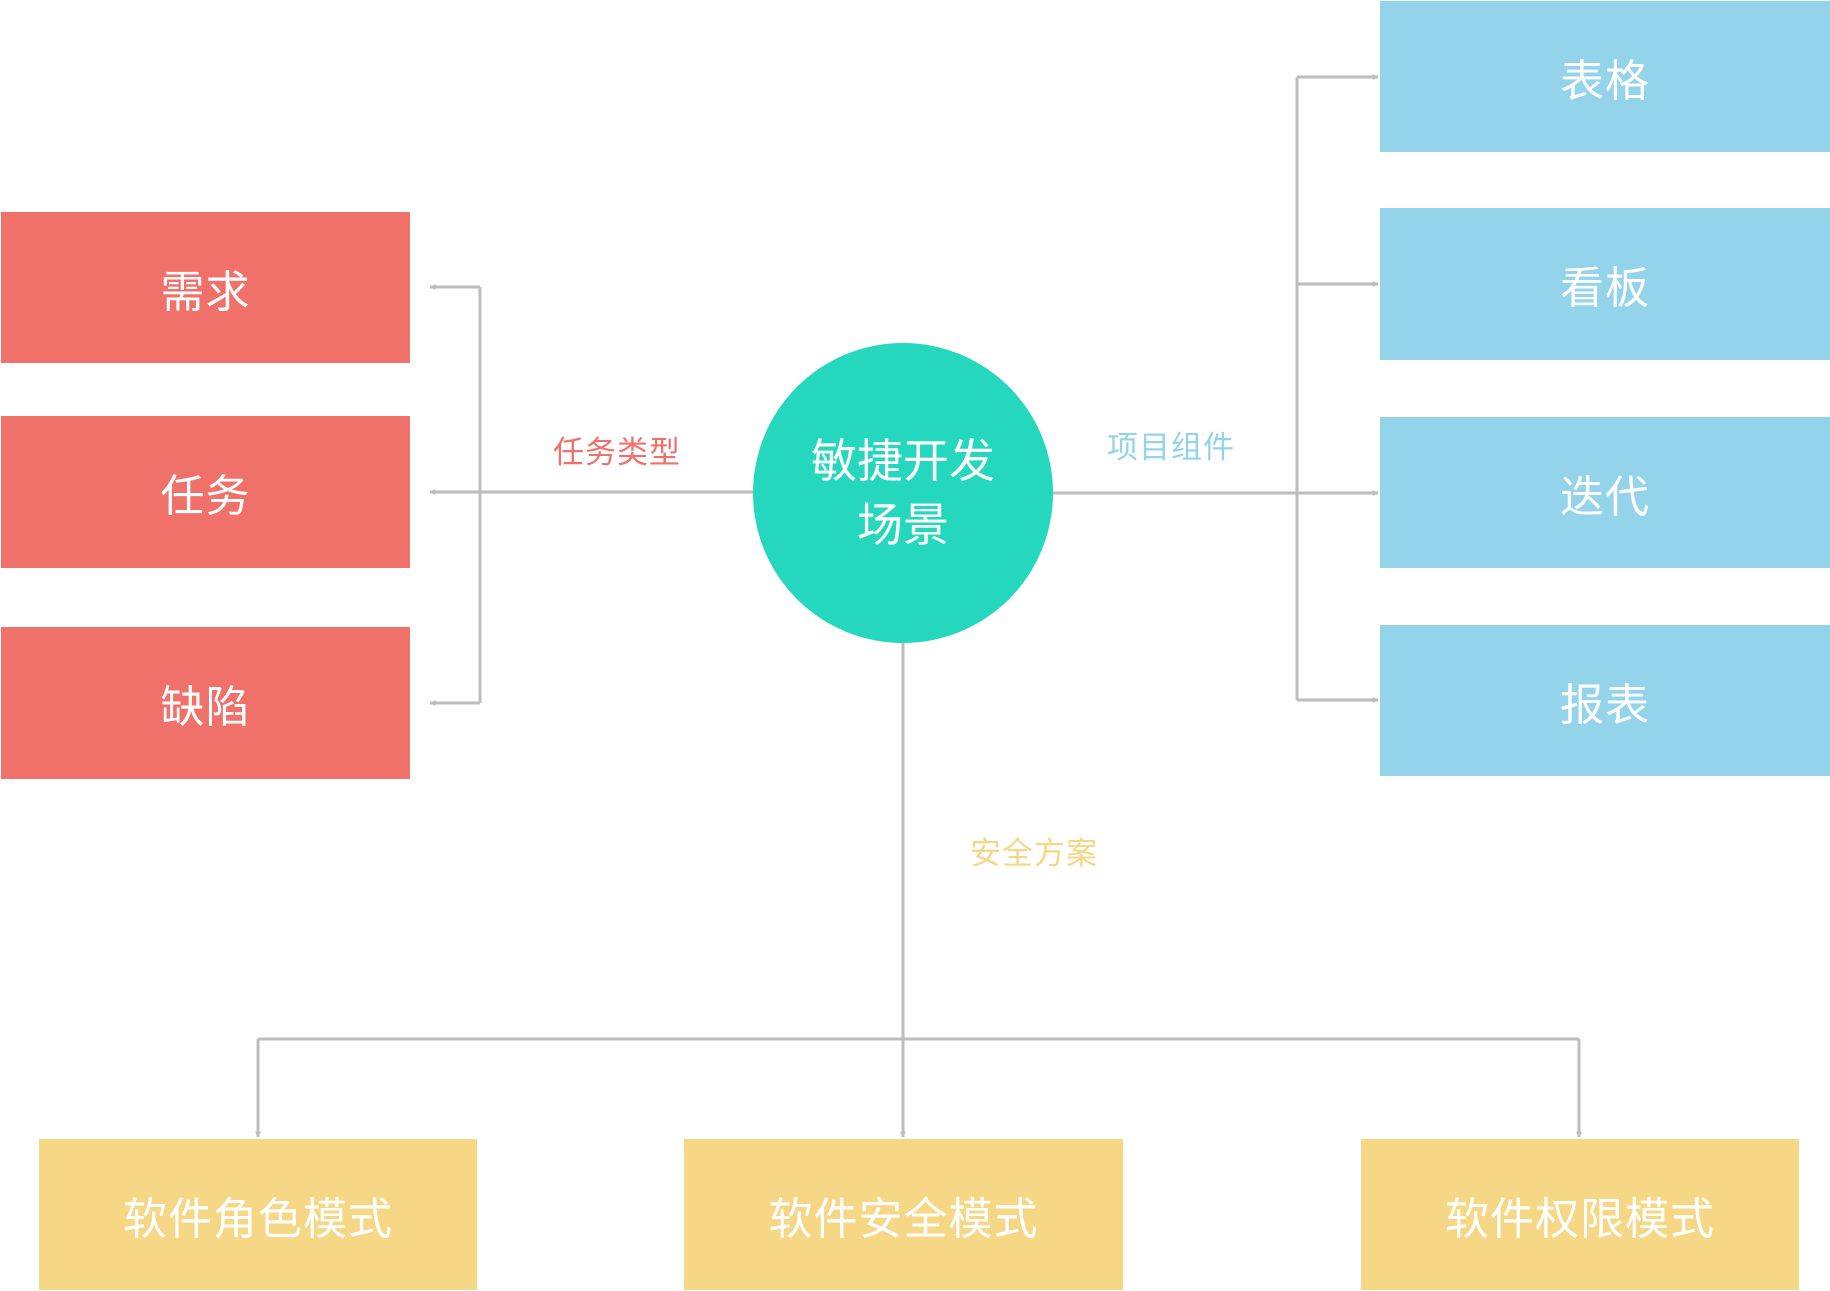 This screenshot has height=1291, width=1830. I want to click on hub-title-line1: 敏捷开发, so click(903, 461).